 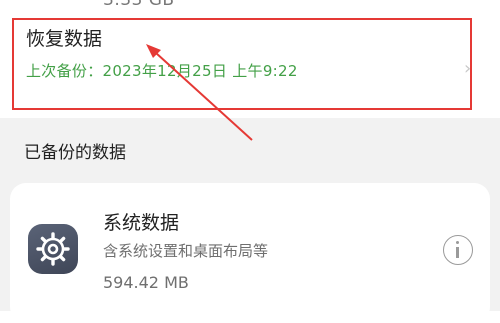 I want to click on system-data-description: 含系统设置和桌面布局等, so click(x=186, y=251).